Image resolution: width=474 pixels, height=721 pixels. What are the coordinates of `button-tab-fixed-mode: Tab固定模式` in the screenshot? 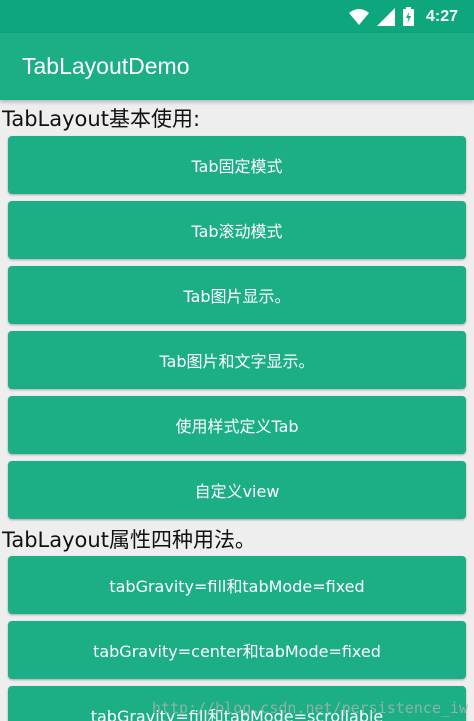 It's located at (237, 165).